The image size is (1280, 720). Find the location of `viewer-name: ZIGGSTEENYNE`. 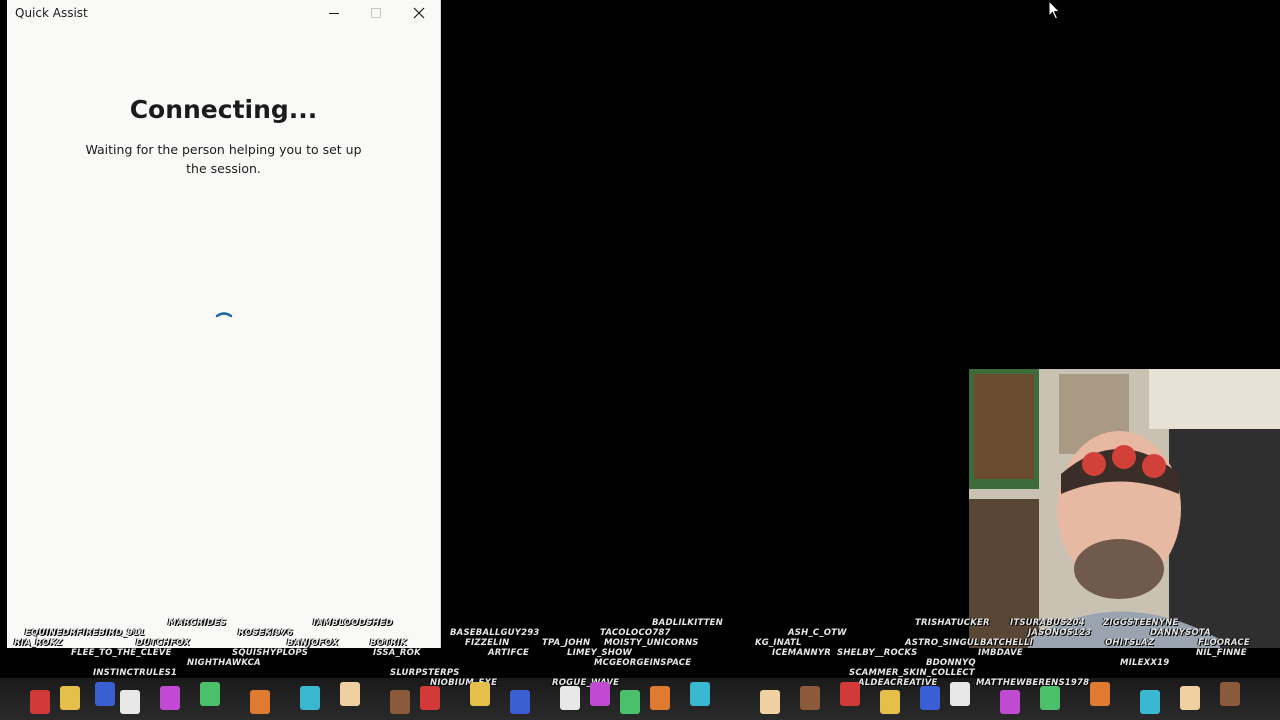

viewer-name: ZIGGSTEENYNE is located at coordinates (1141, 623).